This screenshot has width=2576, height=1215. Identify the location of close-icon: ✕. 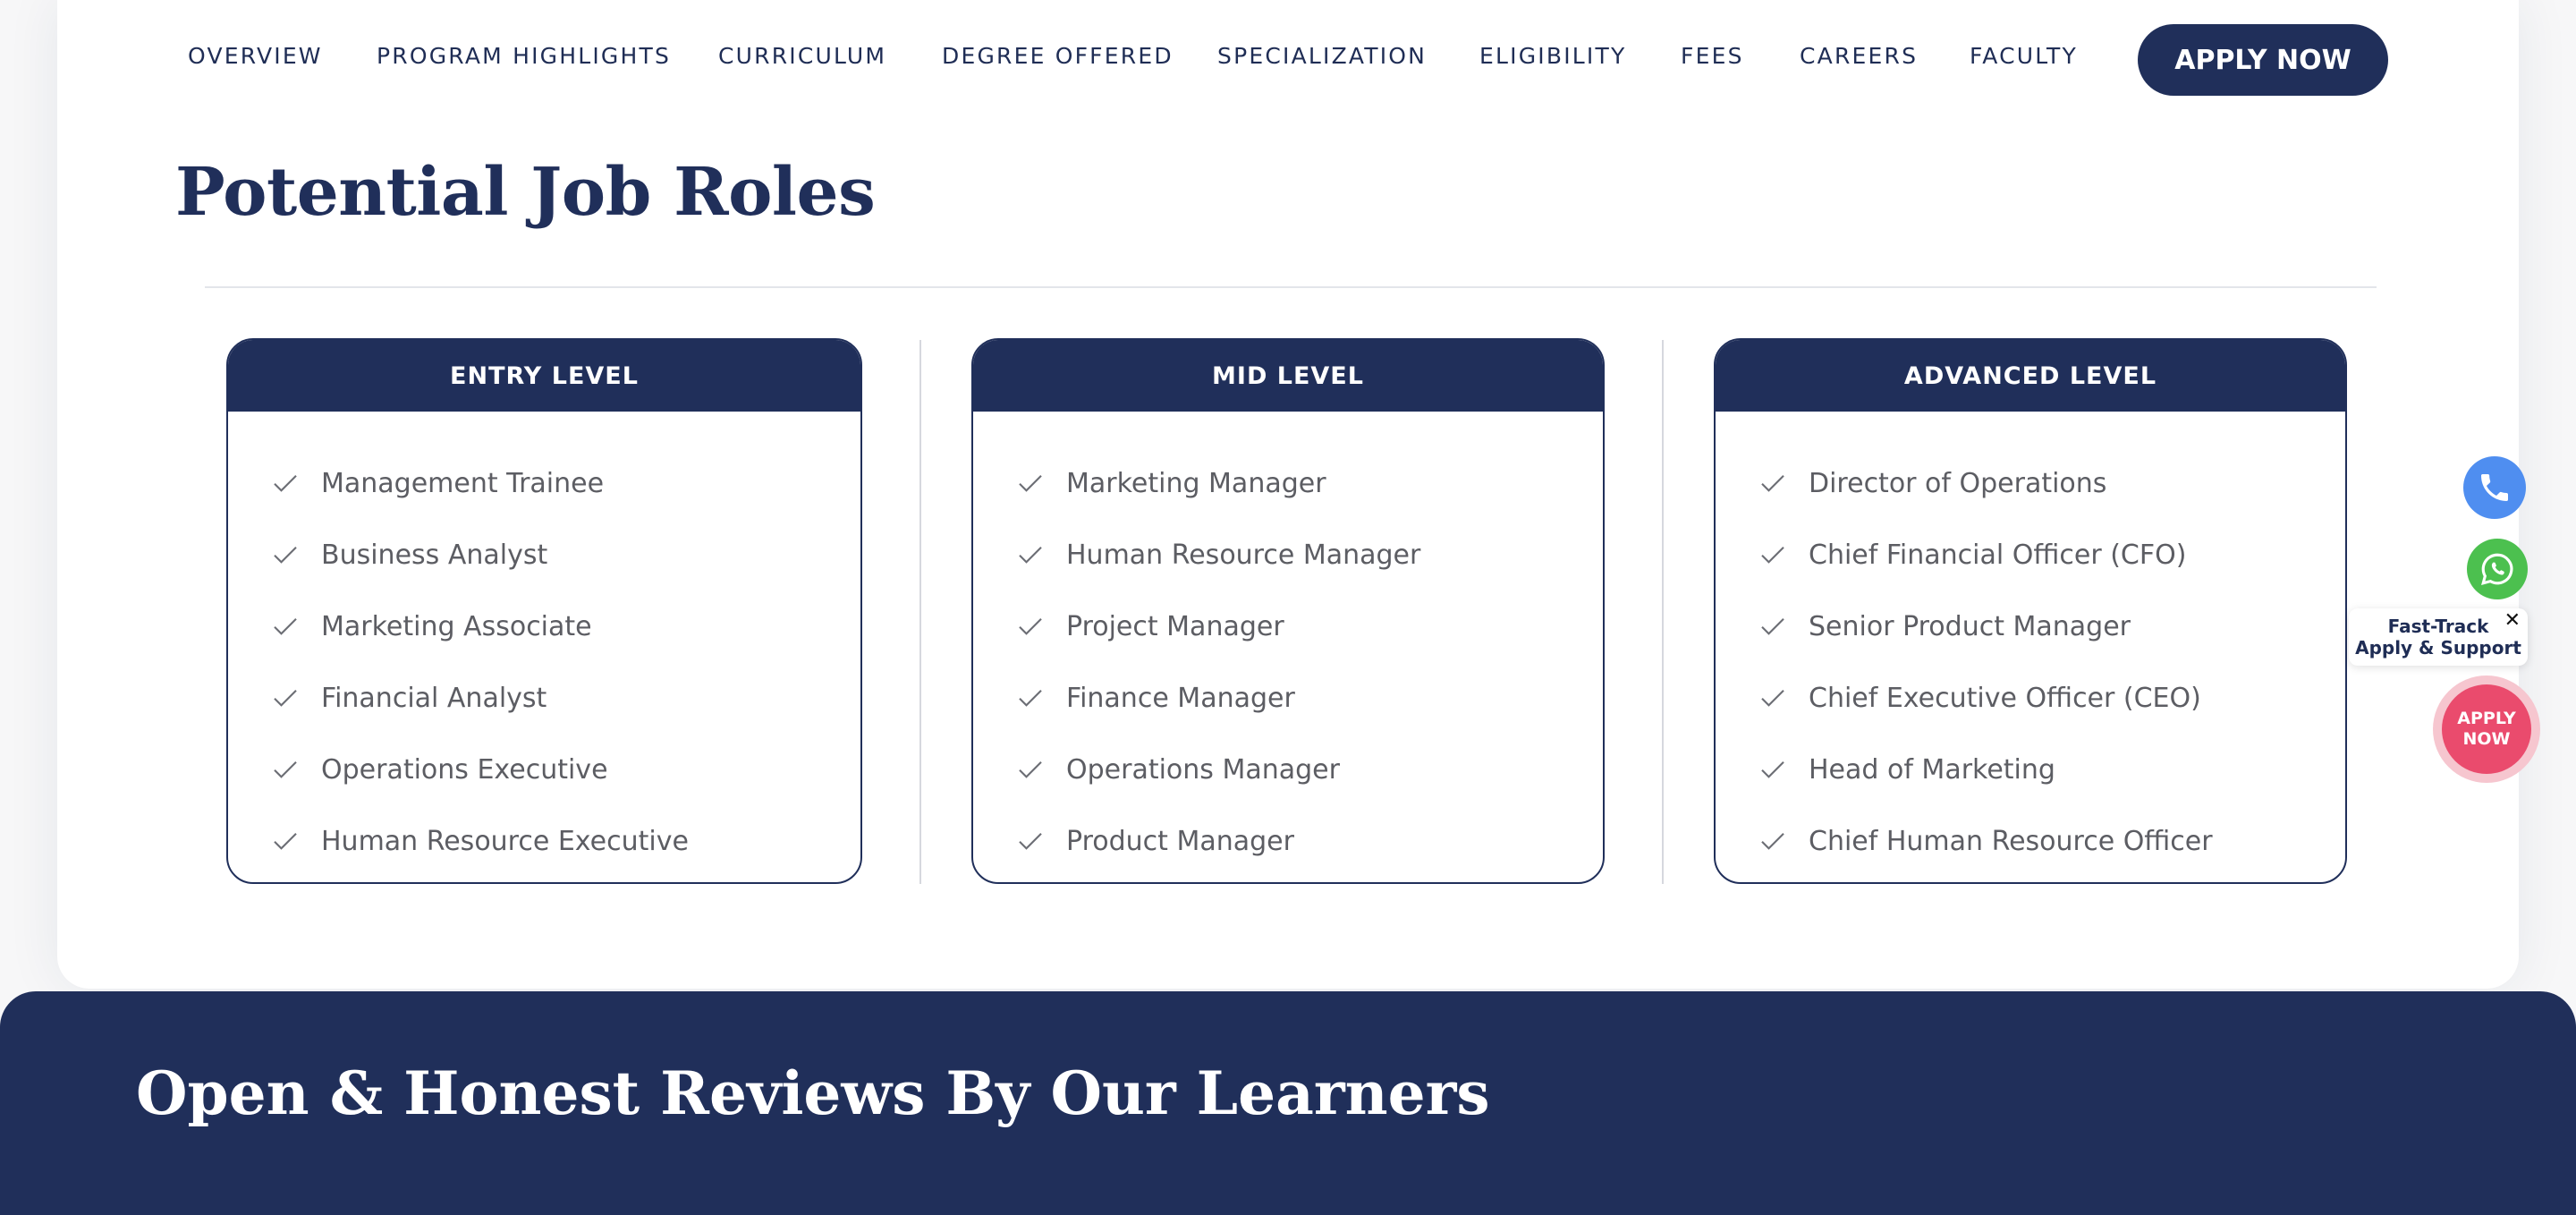
(2512, 621).